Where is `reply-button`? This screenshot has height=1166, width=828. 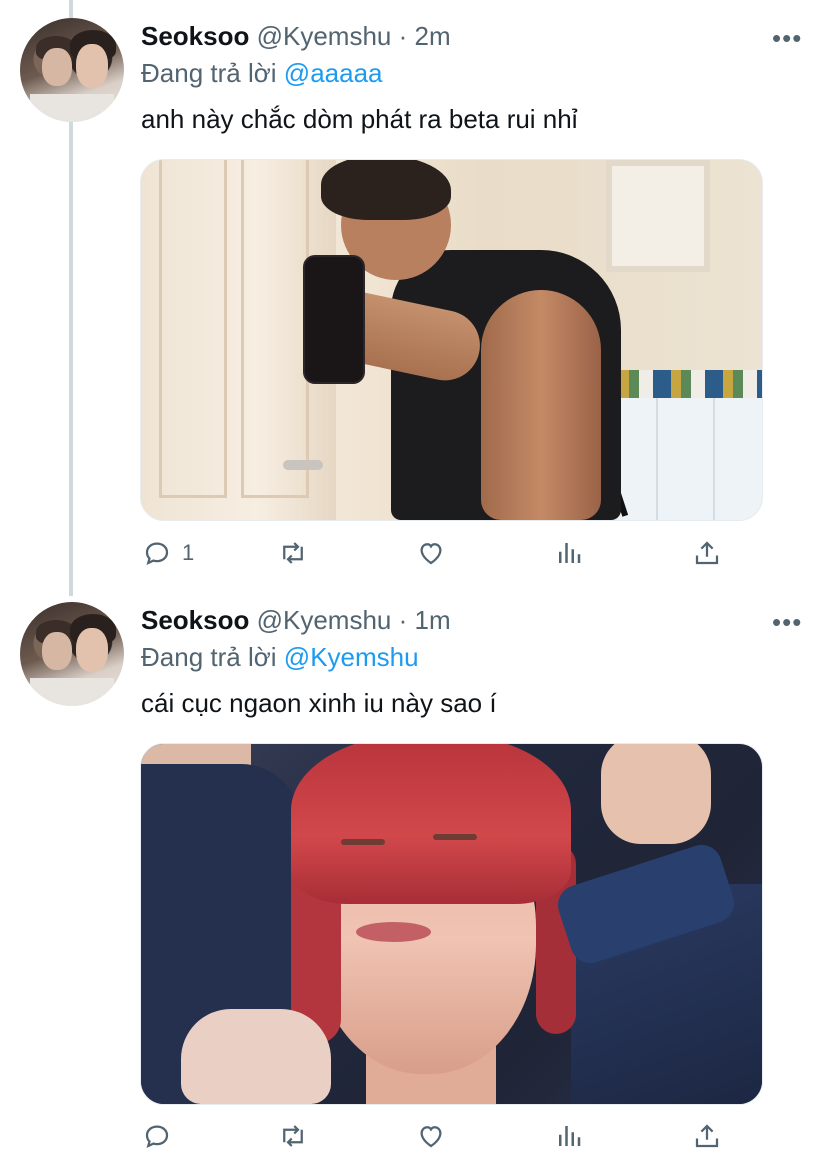
reply-button is located at coordinates (162, 1136).